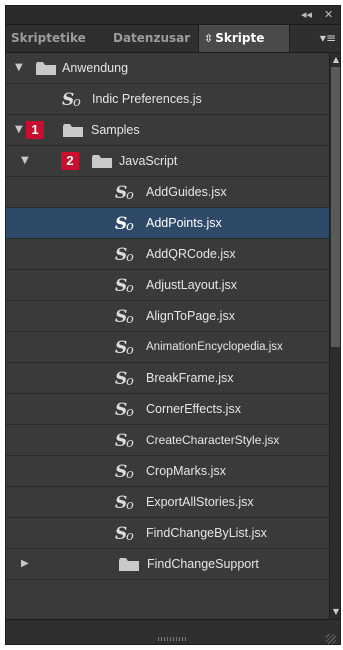 The width and height of the screenshot is (343, 650). I want to click on panel-tab-bar: Skriptetike Datenzusar ⇳ Skripte ▾≡, so click(173, 39).